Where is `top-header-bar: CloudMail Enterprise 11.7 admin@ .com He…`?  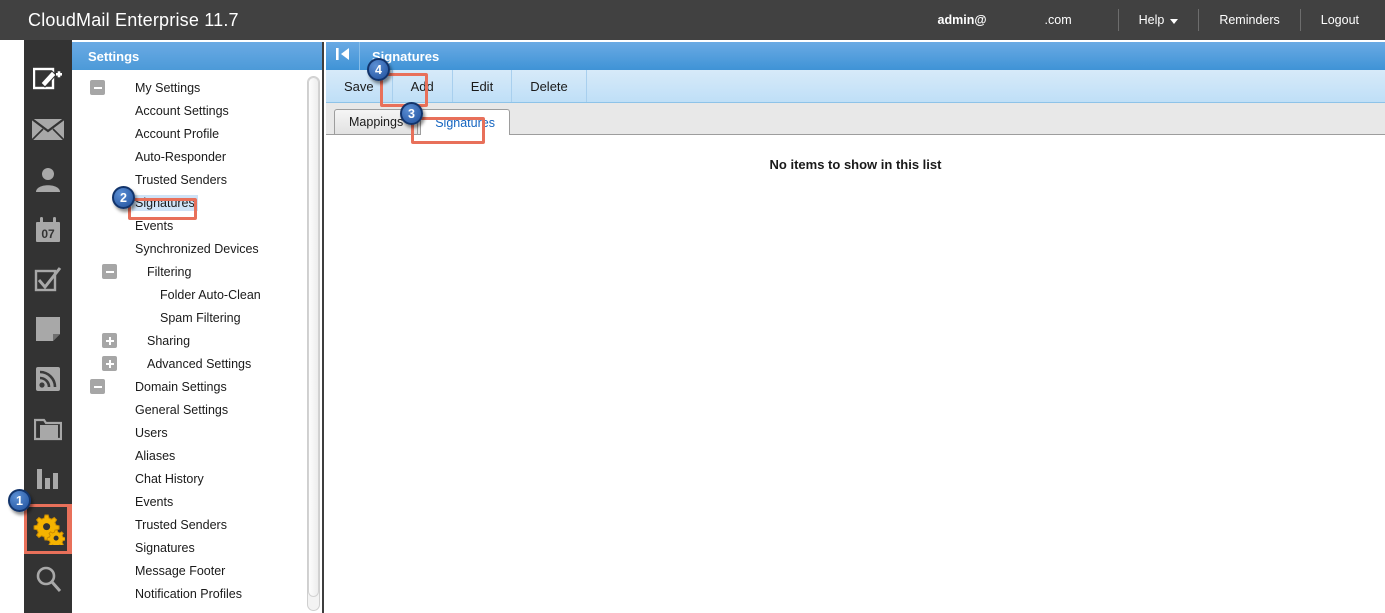
top-header-bar: CloudMail Enterprise 11.7 admin@ .com He… is located at coordinates (692, 20).